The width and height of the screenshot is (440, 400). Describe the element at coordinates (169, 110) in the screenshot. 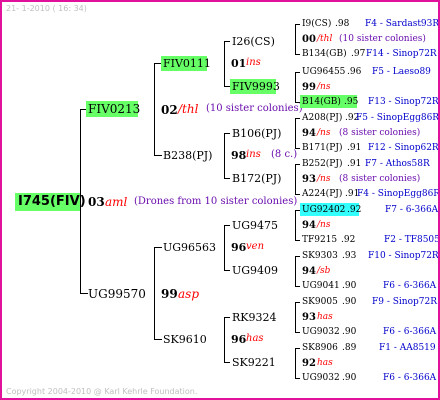

I see `generation: 02` at that location.